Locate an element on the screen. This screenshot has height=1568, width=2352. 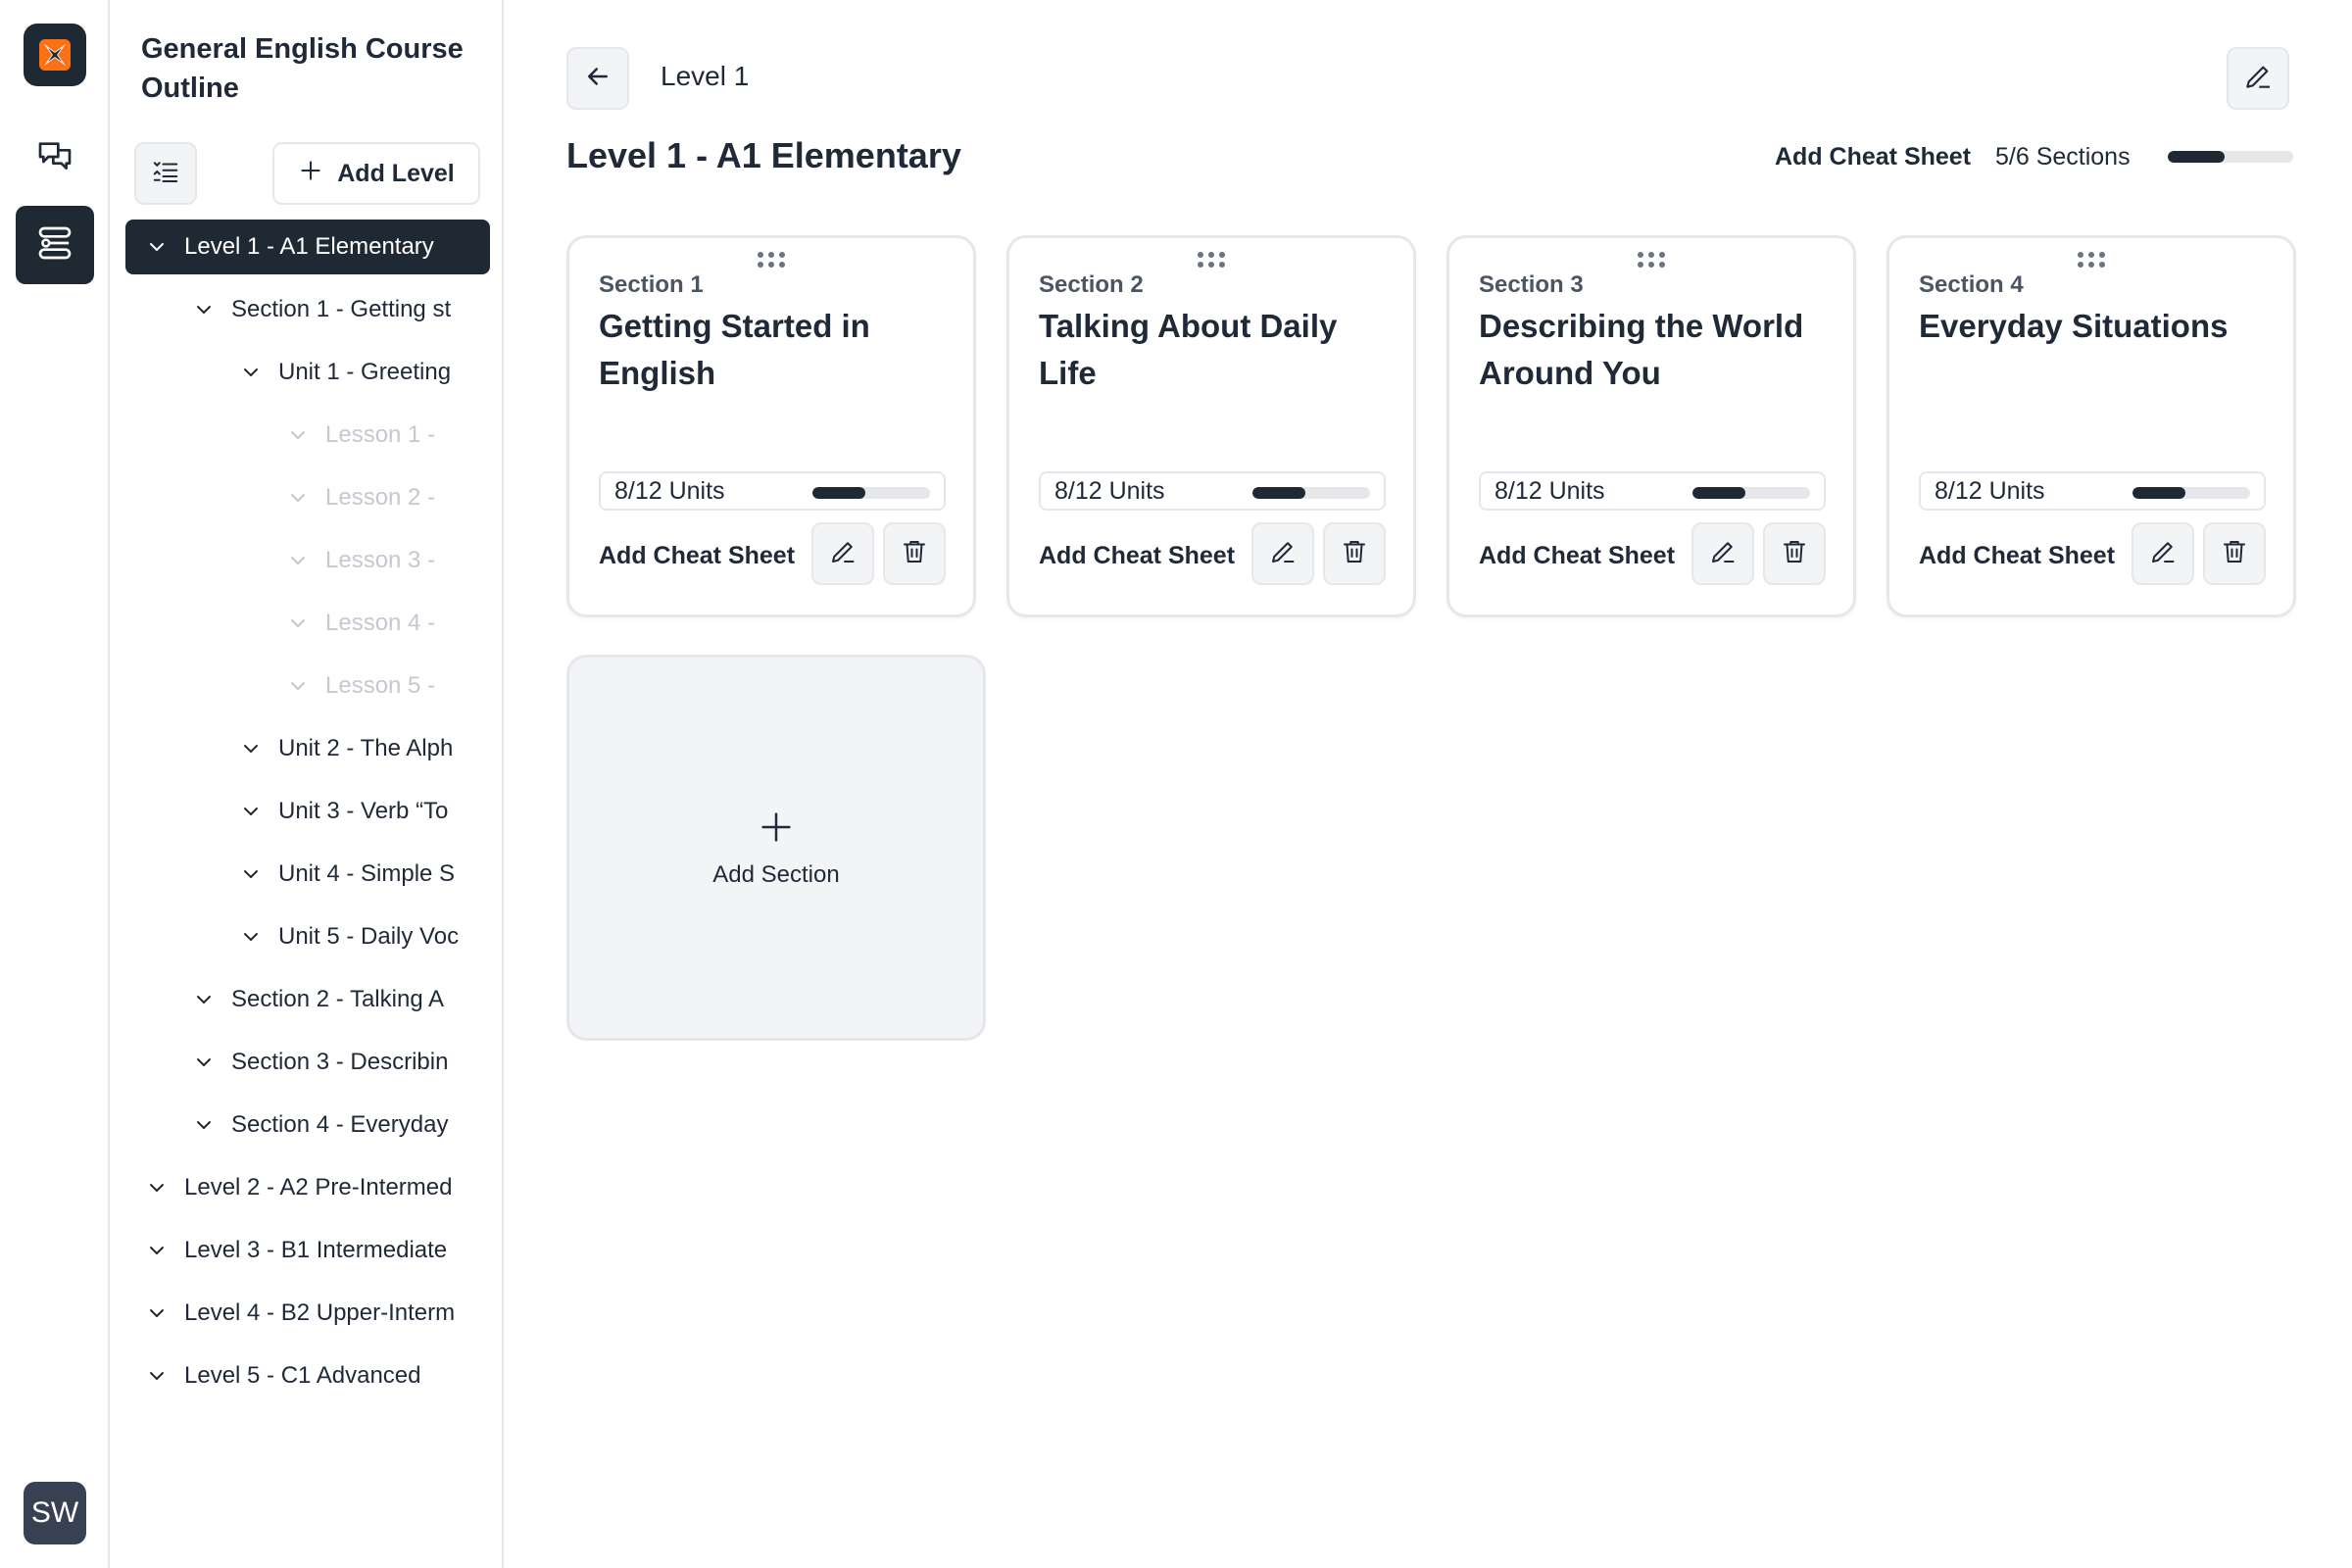
plus-icon is located at coordinates (310, 174).